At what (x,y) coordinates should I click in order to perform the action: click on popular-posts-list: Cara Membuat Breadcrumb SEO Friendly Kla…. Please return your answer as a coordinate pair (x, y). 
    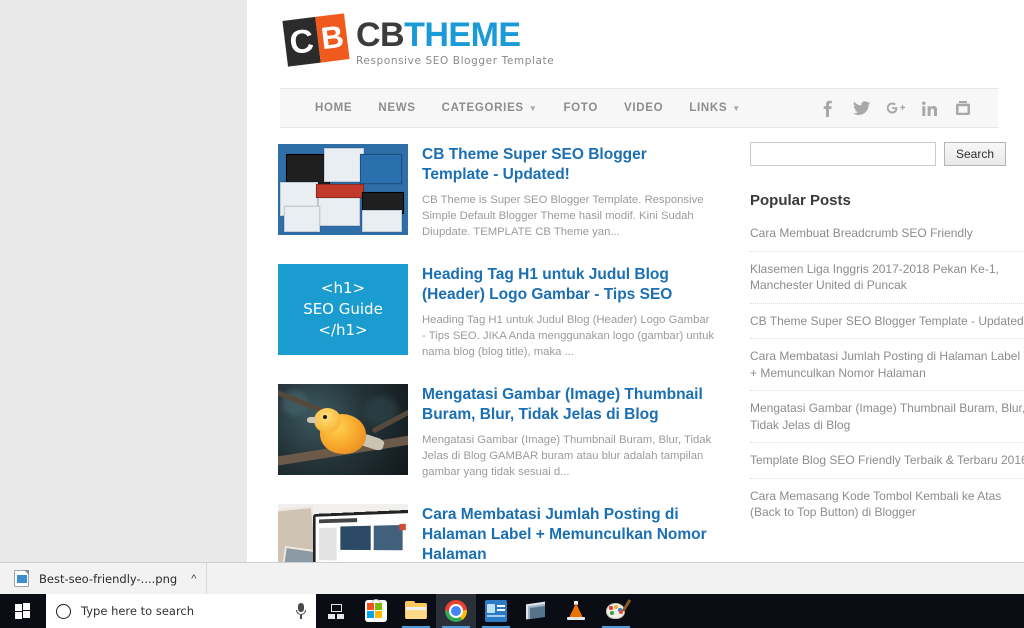
    Looking at the image, I should click on (887, 376).